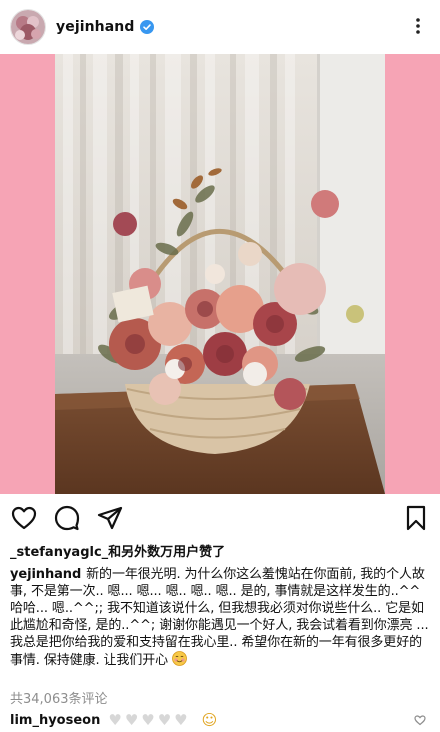  Describe the element at coordinates (110, 518) in the screenshot. I see `share-icon` at that location.